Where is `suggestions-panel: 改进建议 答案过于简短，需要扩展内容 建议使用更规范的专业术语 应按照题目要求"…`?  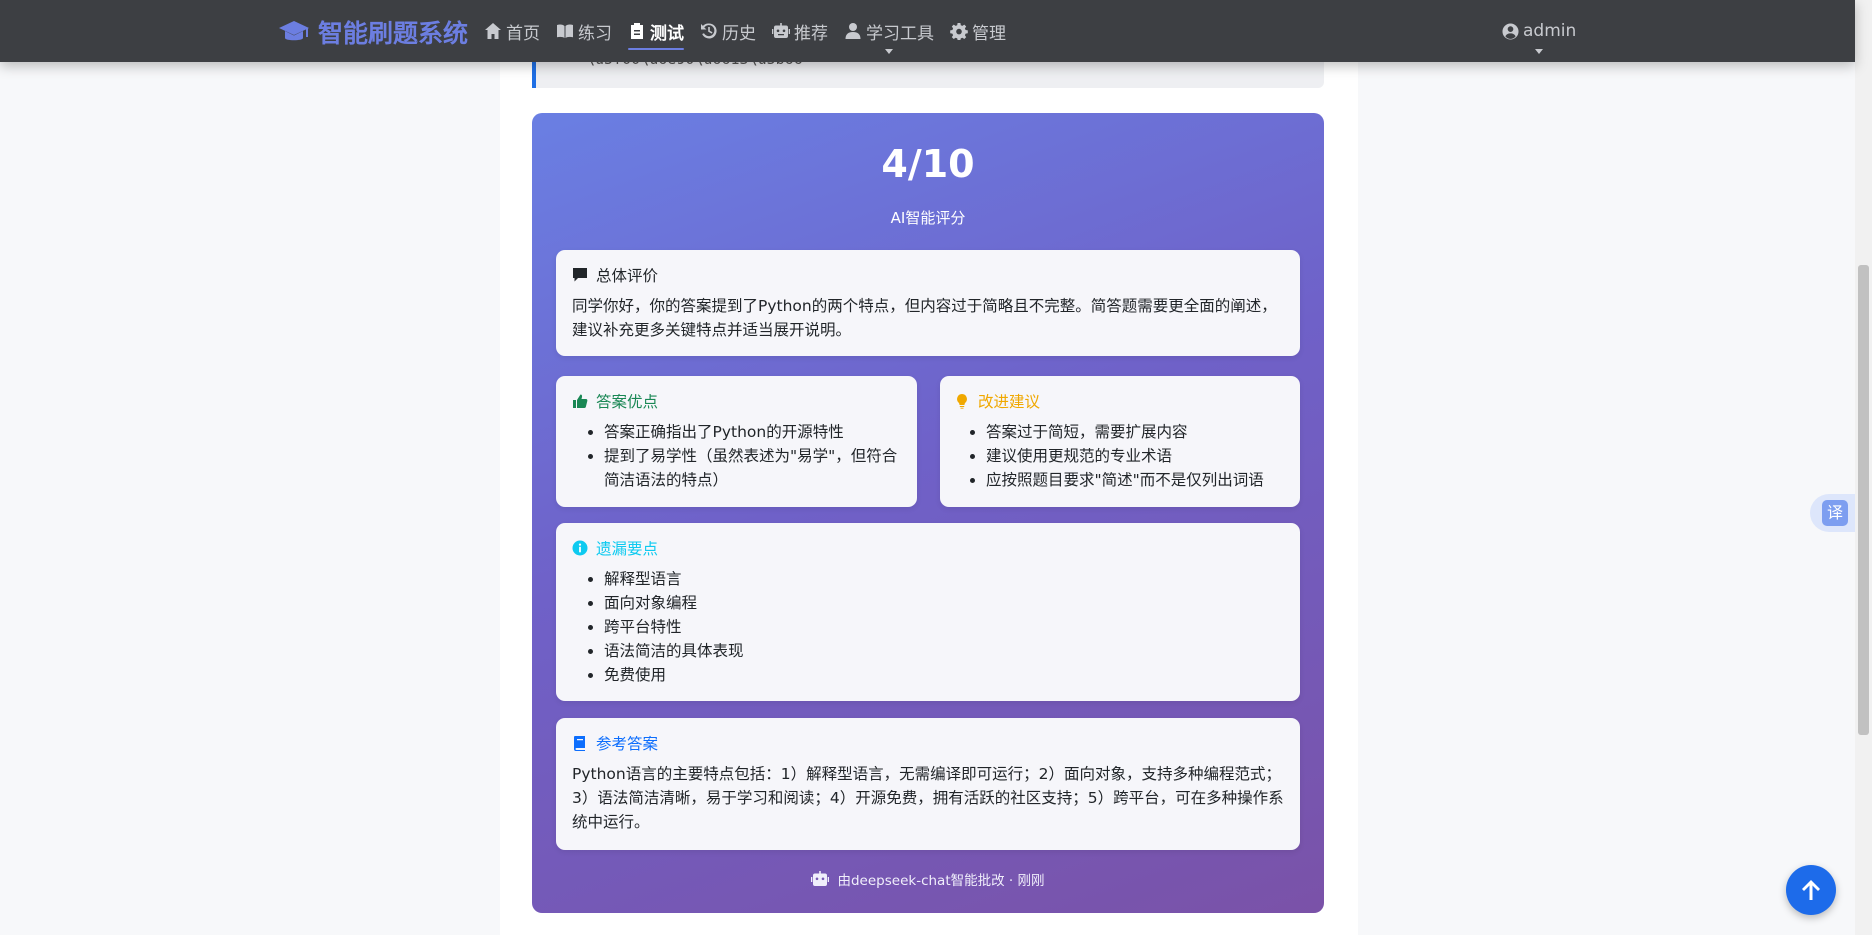
suggestions-panel: 改进建议 答案过于简短，需要扩展内容 建议使用更规范的专业术语 应按照题目要求"… is located at coordinates (1120, 441).